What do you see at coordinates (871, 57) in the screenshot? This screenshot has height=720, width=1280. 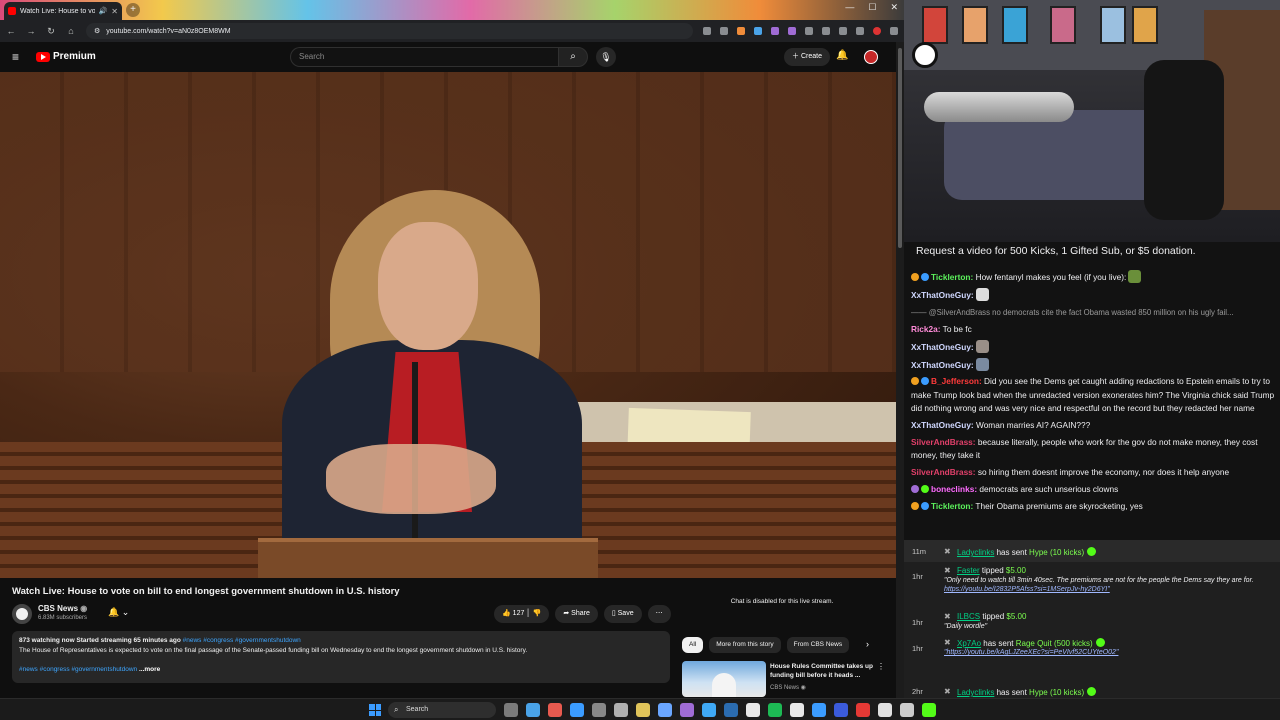 I see `account-avatar` at bounding box center [871, 57].